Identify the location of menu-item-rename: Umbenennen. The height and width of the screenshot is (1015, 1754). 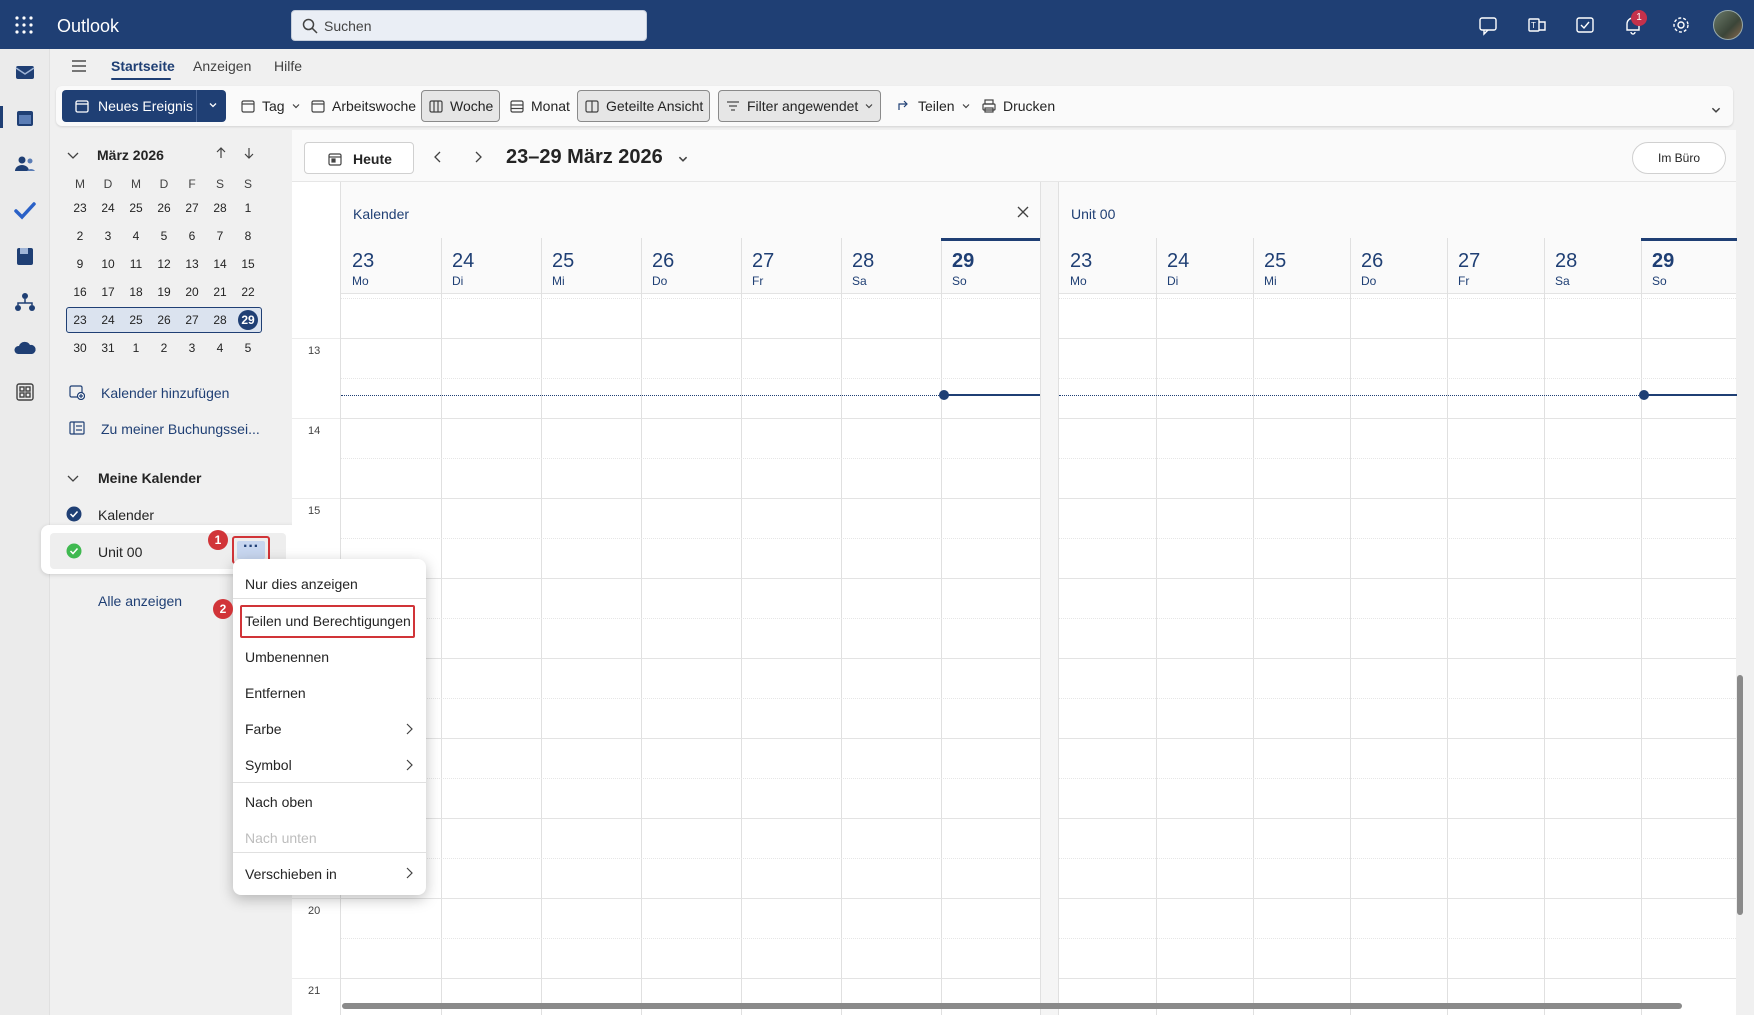
(287, 657).